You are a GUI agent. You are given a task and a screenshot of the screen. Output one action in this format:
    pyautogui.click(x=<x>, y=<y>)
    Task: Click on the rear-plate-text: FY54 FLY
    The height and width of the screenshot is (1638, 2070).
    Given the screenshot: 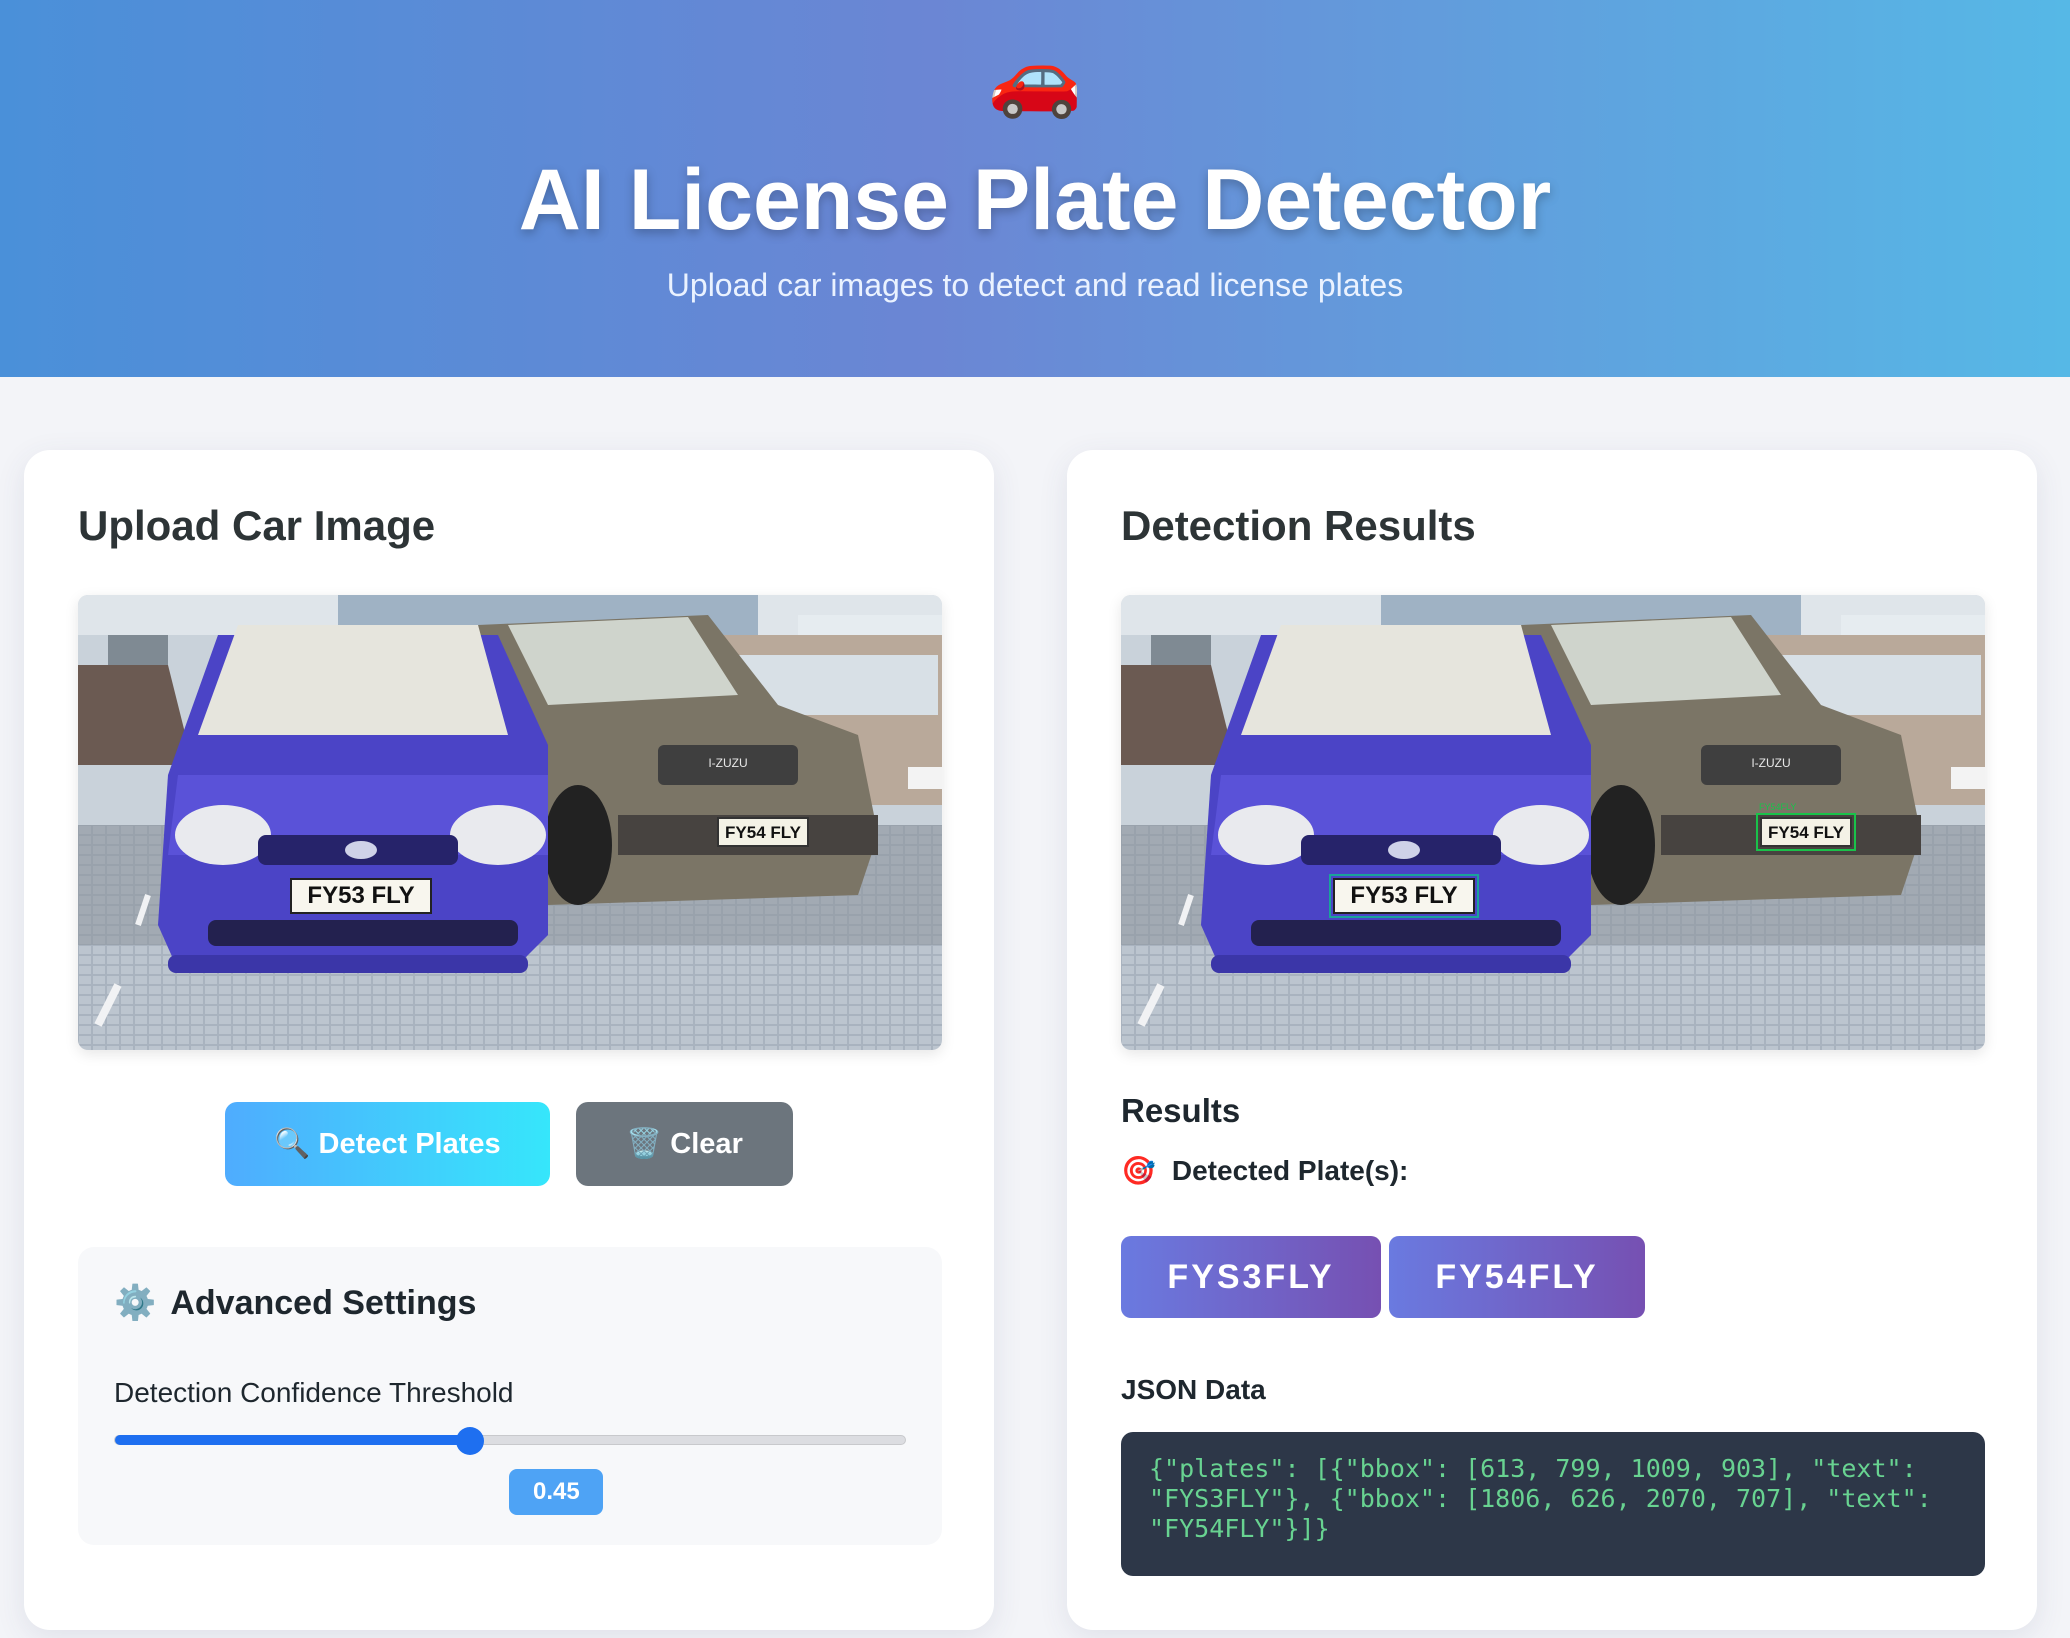 What is the action you would take?
    pyautogui.click(x=763, y=832)
    